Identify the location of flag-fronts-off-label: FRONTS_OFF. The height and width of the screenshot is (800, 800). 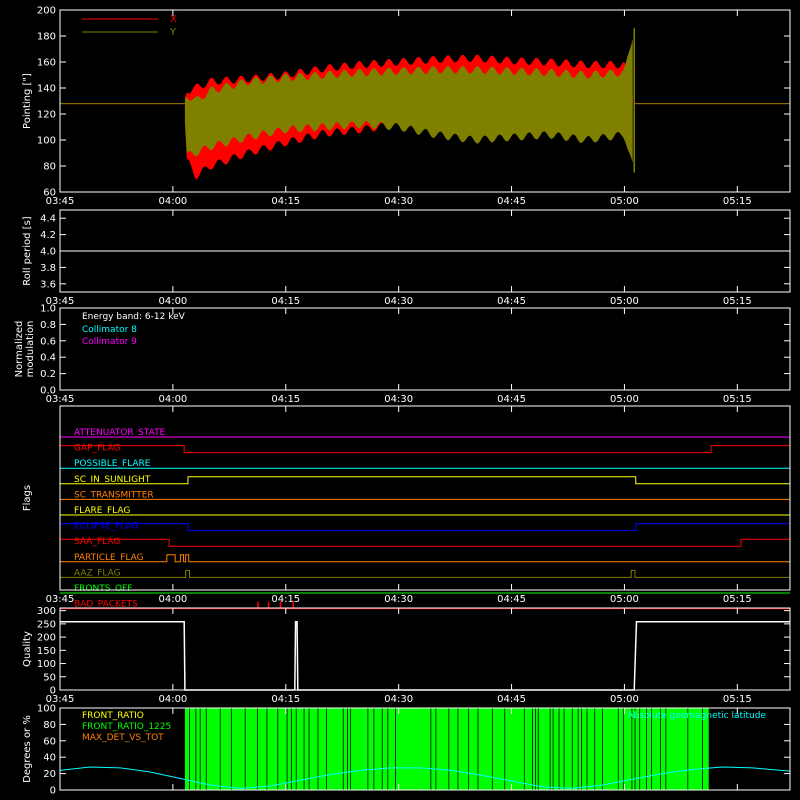
(103, 589).